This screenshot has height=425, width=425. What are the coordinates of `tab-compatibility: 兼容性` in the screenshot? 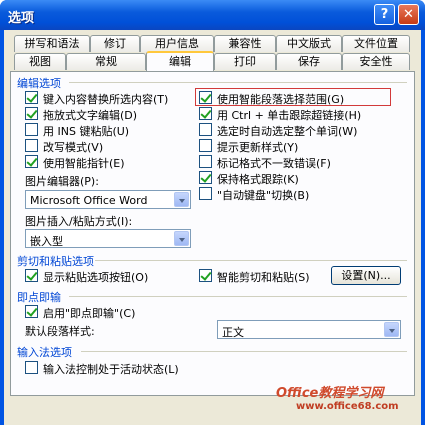 It's located at (245, 43).